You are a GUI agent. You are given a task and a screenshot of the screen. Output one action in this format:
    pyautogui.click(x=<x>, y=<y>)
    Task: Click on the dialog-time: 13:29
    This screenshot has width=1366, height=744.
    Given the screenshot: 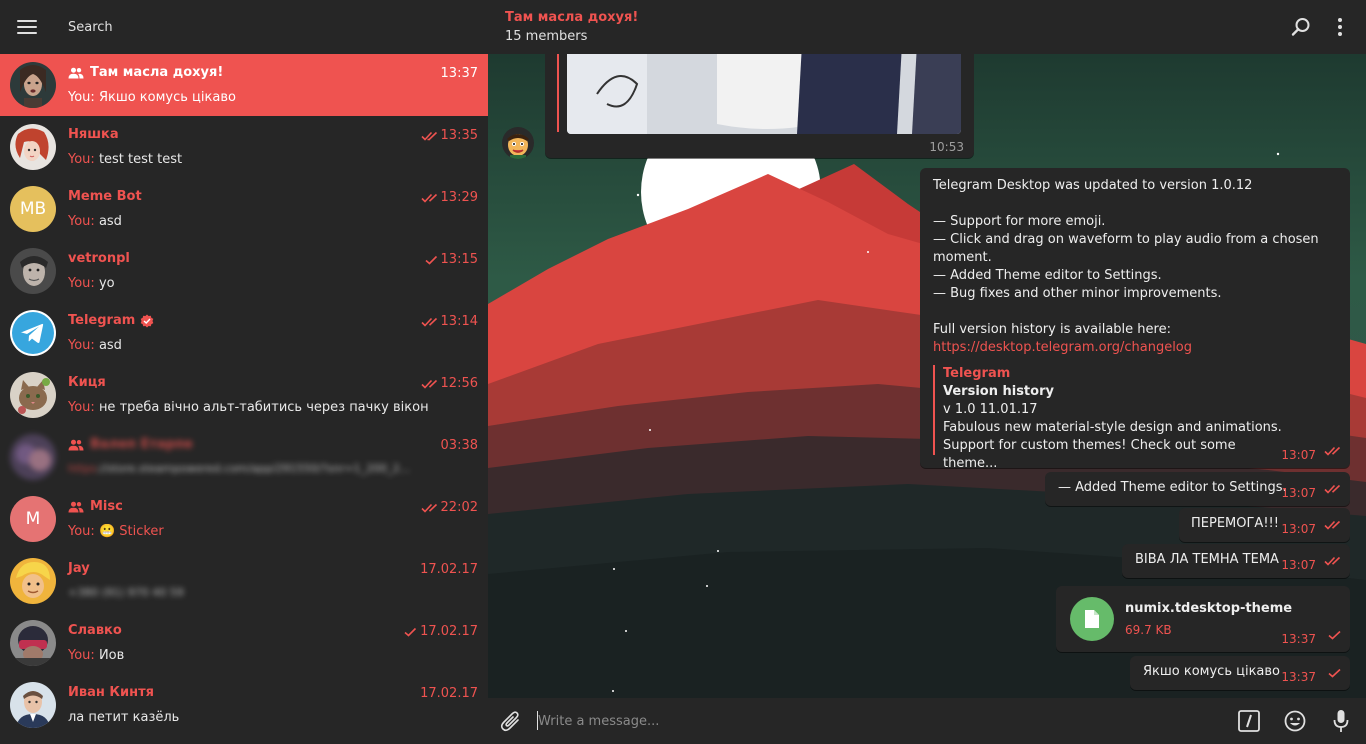 What is the action you would take?
    pyautogui.click(x=449, y=197)
    